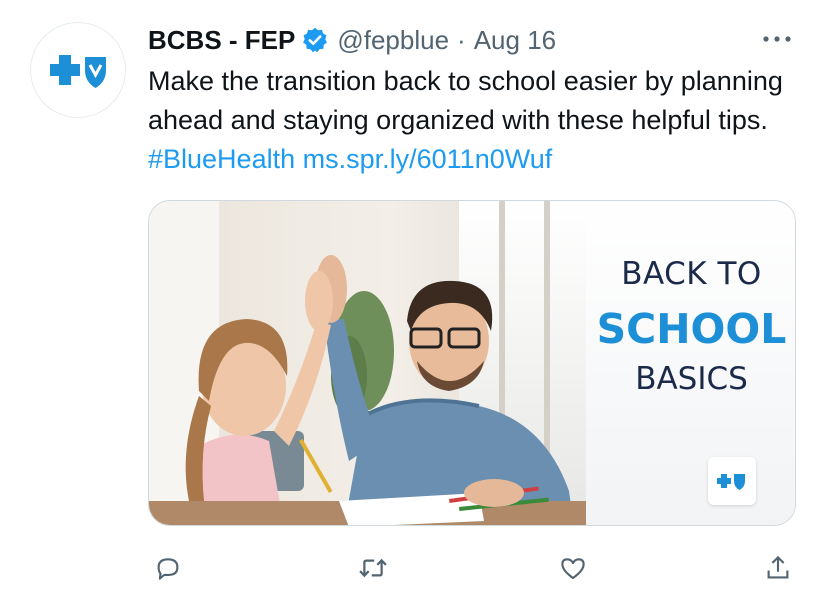 The image size is (828, 603). Describe the element at coordinates (691, 379) in the screenshot. I see `promo-line-3: BASICS` at that location.